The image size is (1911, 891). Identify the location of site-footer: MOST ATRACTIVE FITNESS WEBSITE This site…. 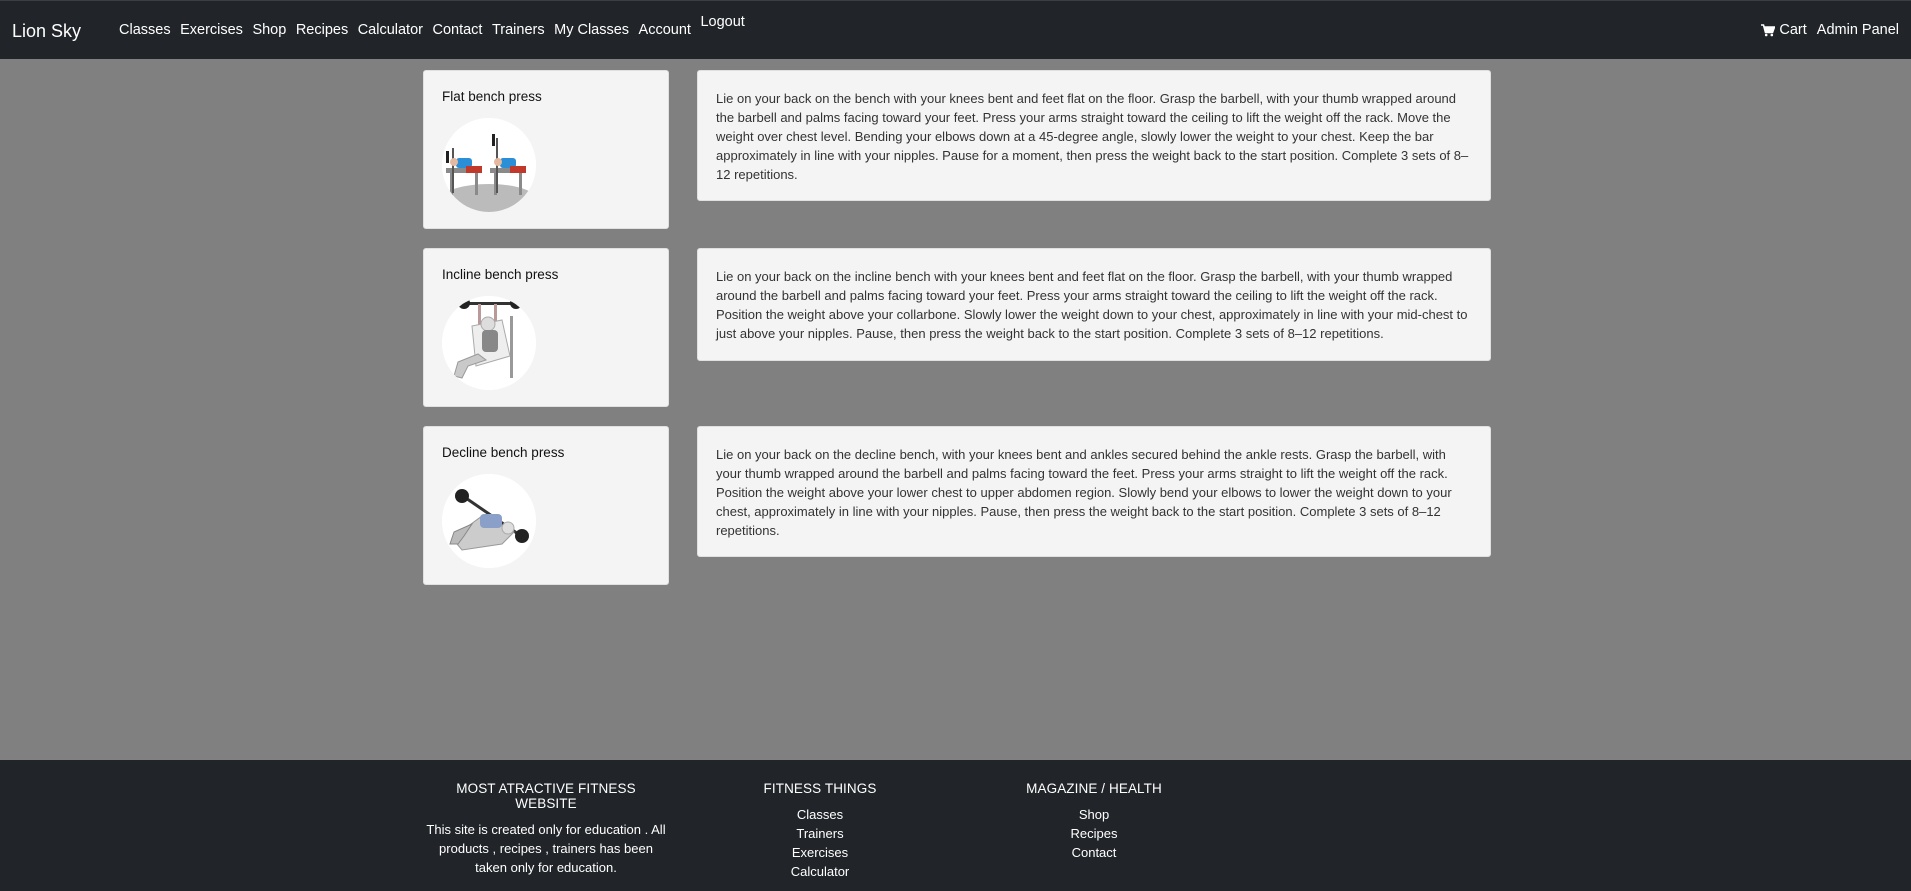
(955, 825).